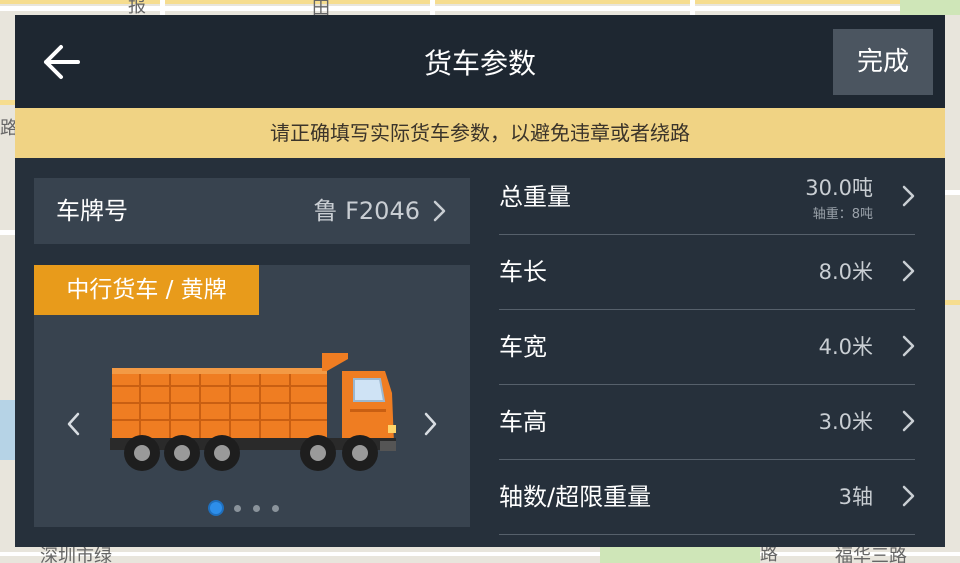  What do you see at coordinates (707, 497) in the screenshot?
I see `param-row: 轴数/超限重量 3轴` at bounding box center [707, 497].